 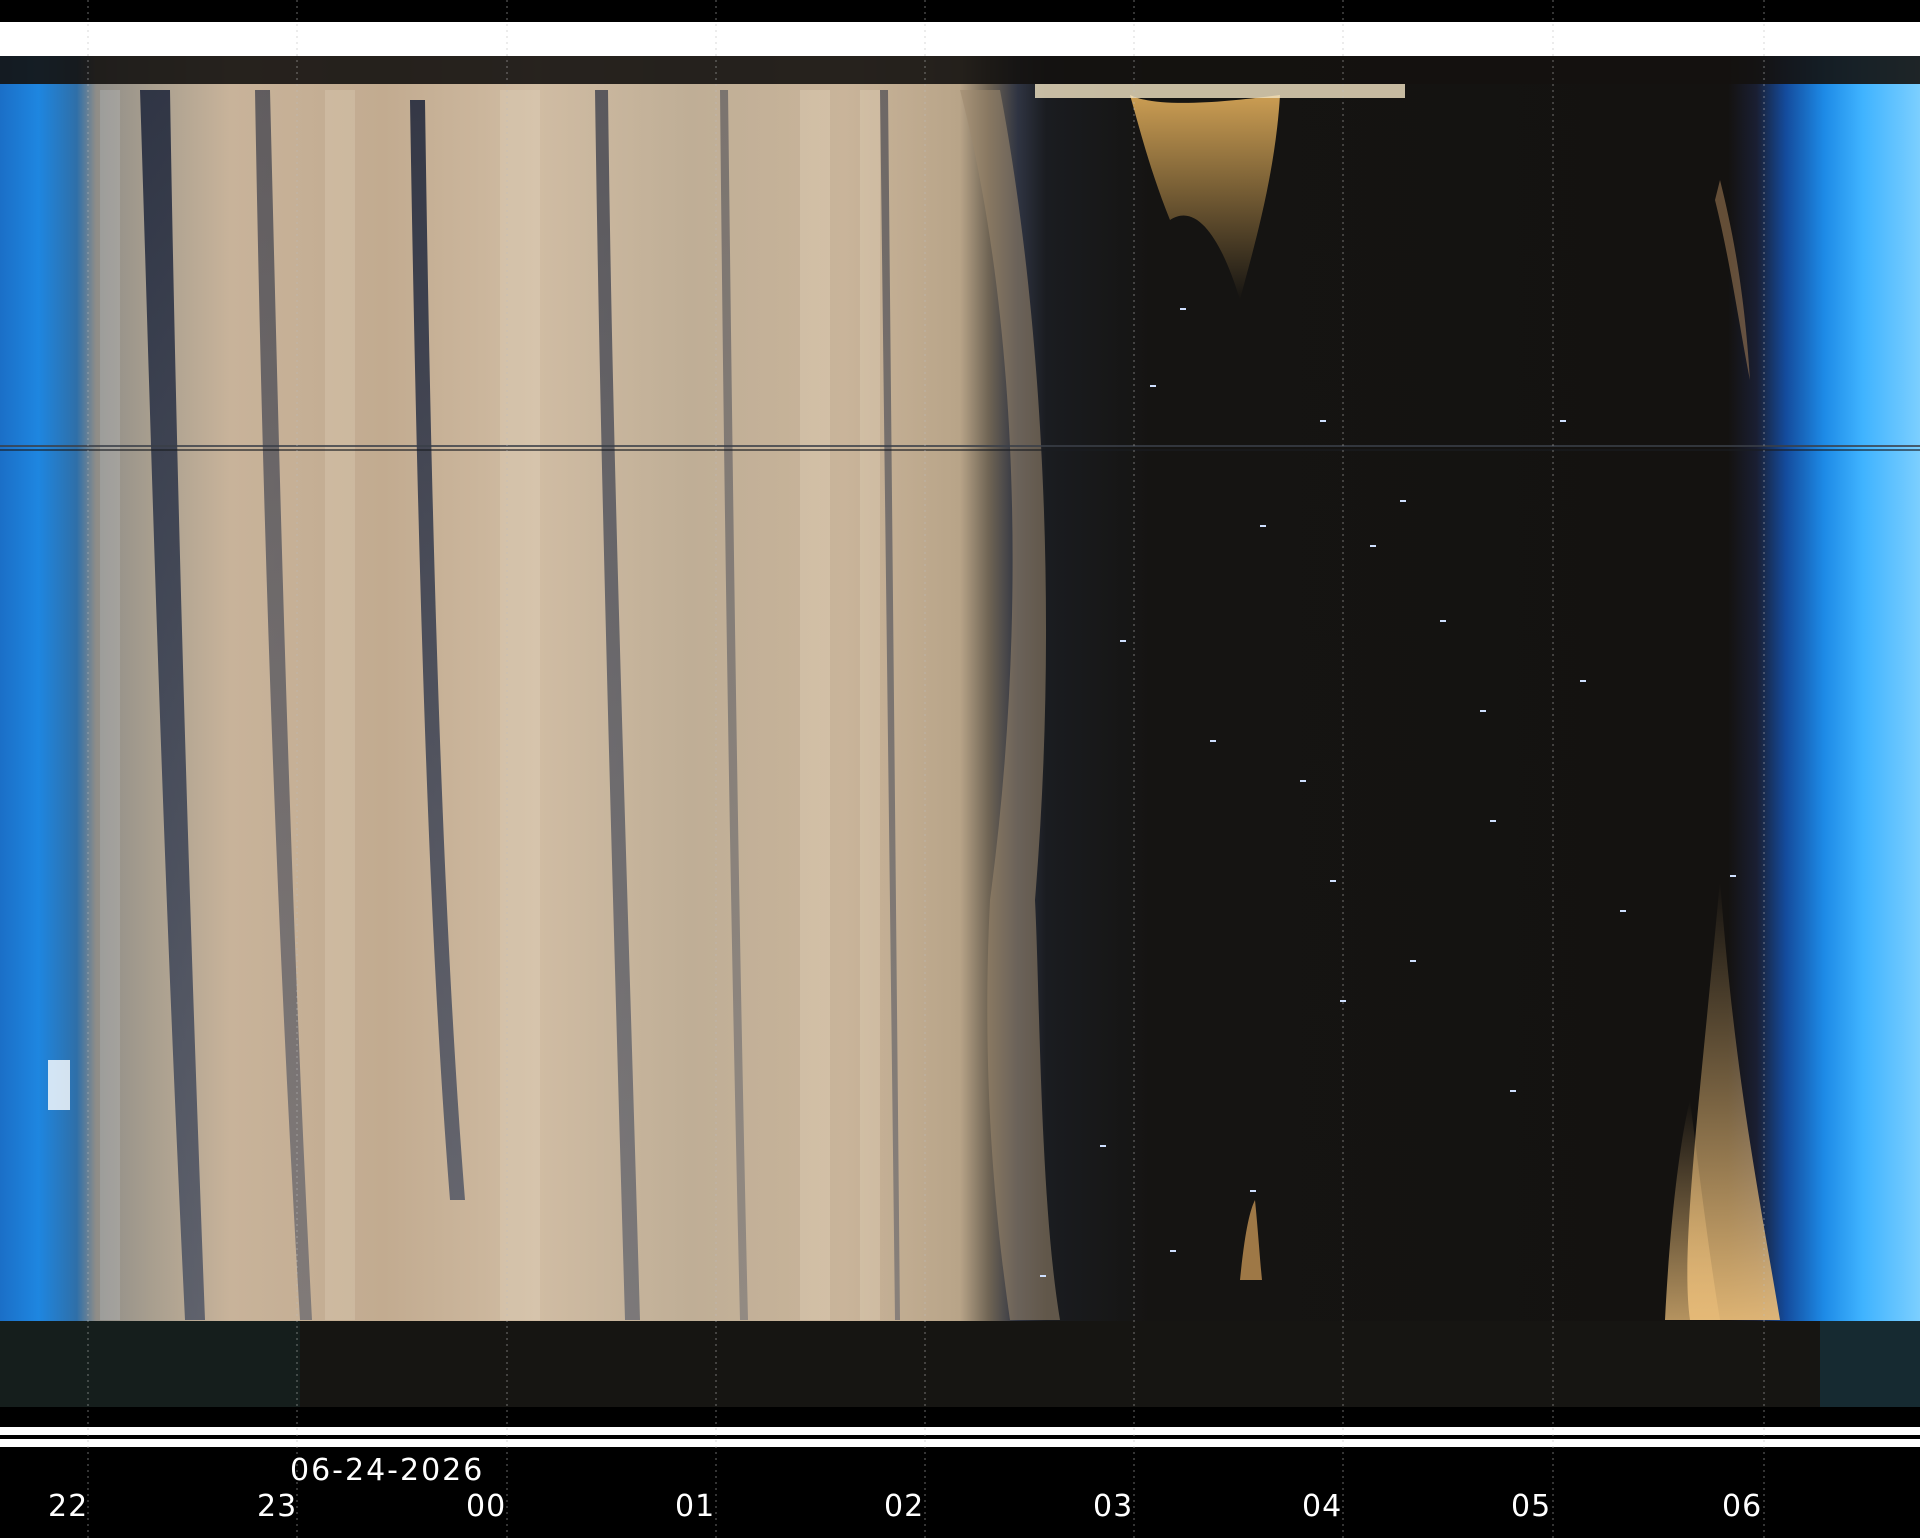 What do you see at coordinates (904, 1506) in the screenshot?
I see `hour-label-02: 02` at bounding box center [904, 1506].